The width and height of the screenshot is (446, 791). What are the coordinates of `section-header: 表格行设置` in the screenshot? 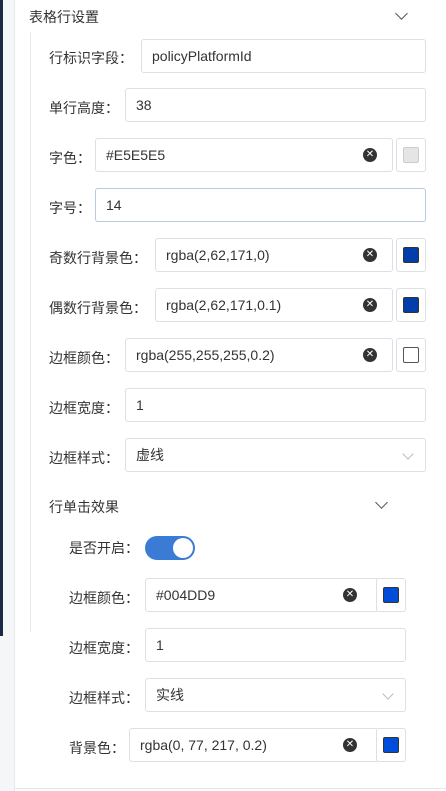 It's located at (225, 16).